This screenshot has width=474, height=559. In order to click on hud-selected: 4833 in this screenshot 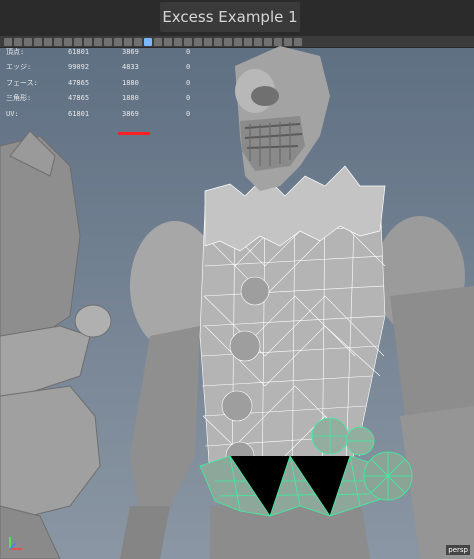, I will do `click(130, 67)`.